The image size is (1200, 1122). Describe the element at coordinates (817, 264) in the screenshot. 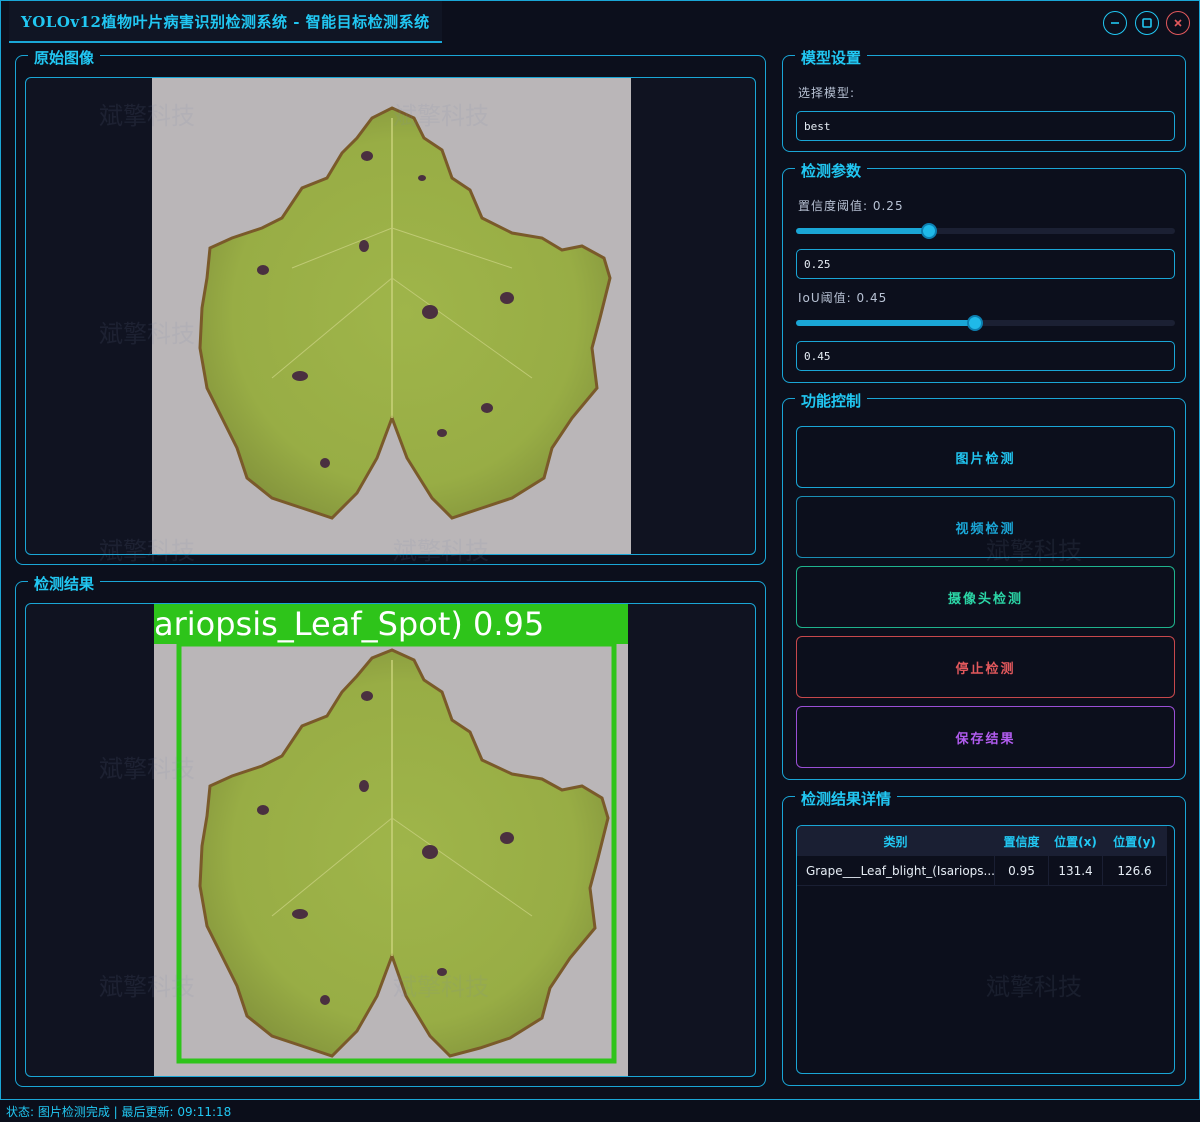

I see `confidence-input-value: 0.25` at that location.